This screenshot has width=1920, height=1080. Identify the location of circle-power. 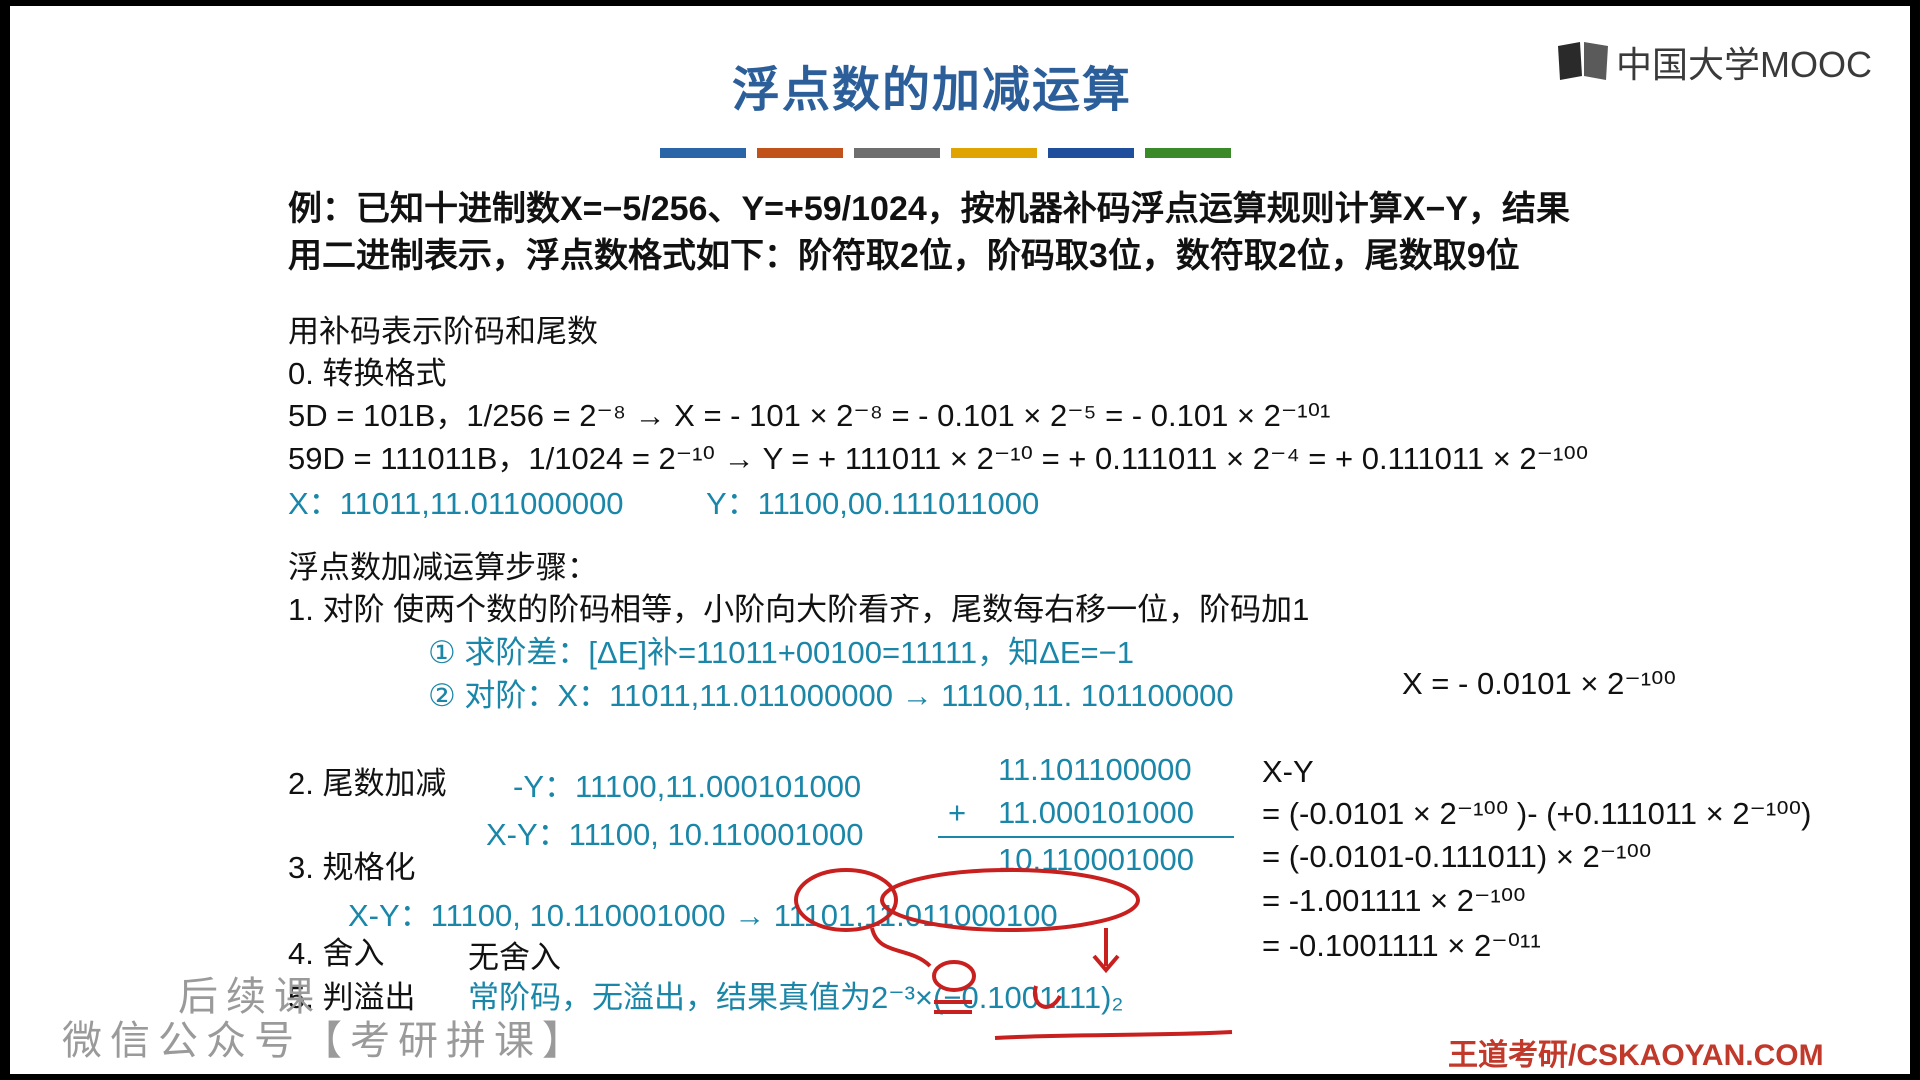
(954, 976).